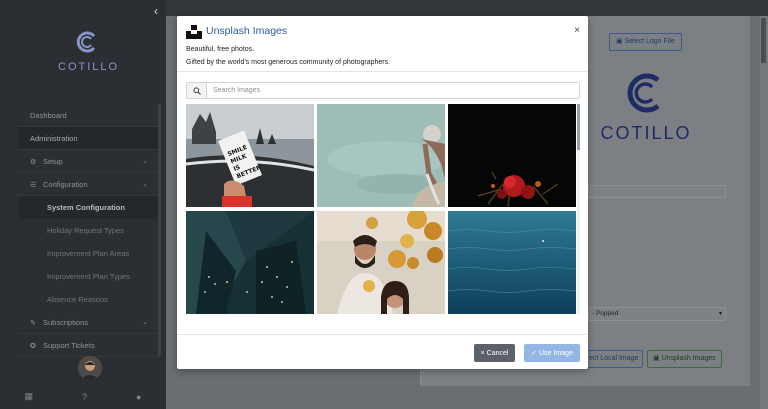  What do you see at coordinates (156, 11) in the screenshot?
I see `chevron-left-icon: ‹` at bounding box center [156, 11].